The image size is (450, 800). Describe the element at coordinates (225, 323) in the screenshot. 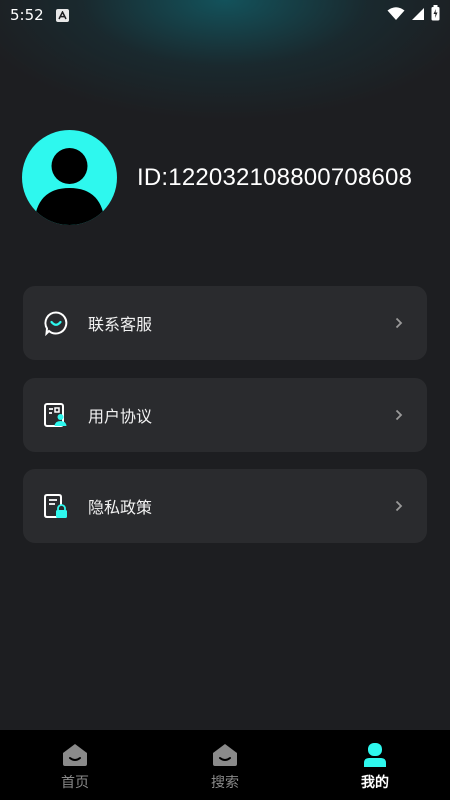

I see `menu-item-customer-service: 联系客服` at that location.